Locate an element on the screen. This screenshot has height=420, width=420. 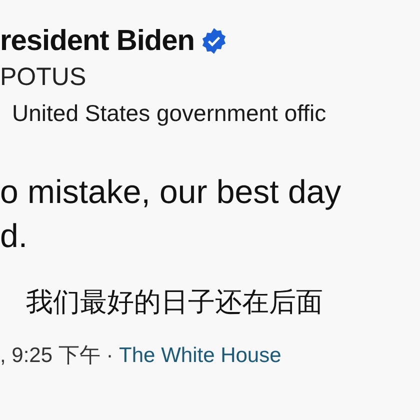
author-handle: POTUS is located at coordinates (43, 77).